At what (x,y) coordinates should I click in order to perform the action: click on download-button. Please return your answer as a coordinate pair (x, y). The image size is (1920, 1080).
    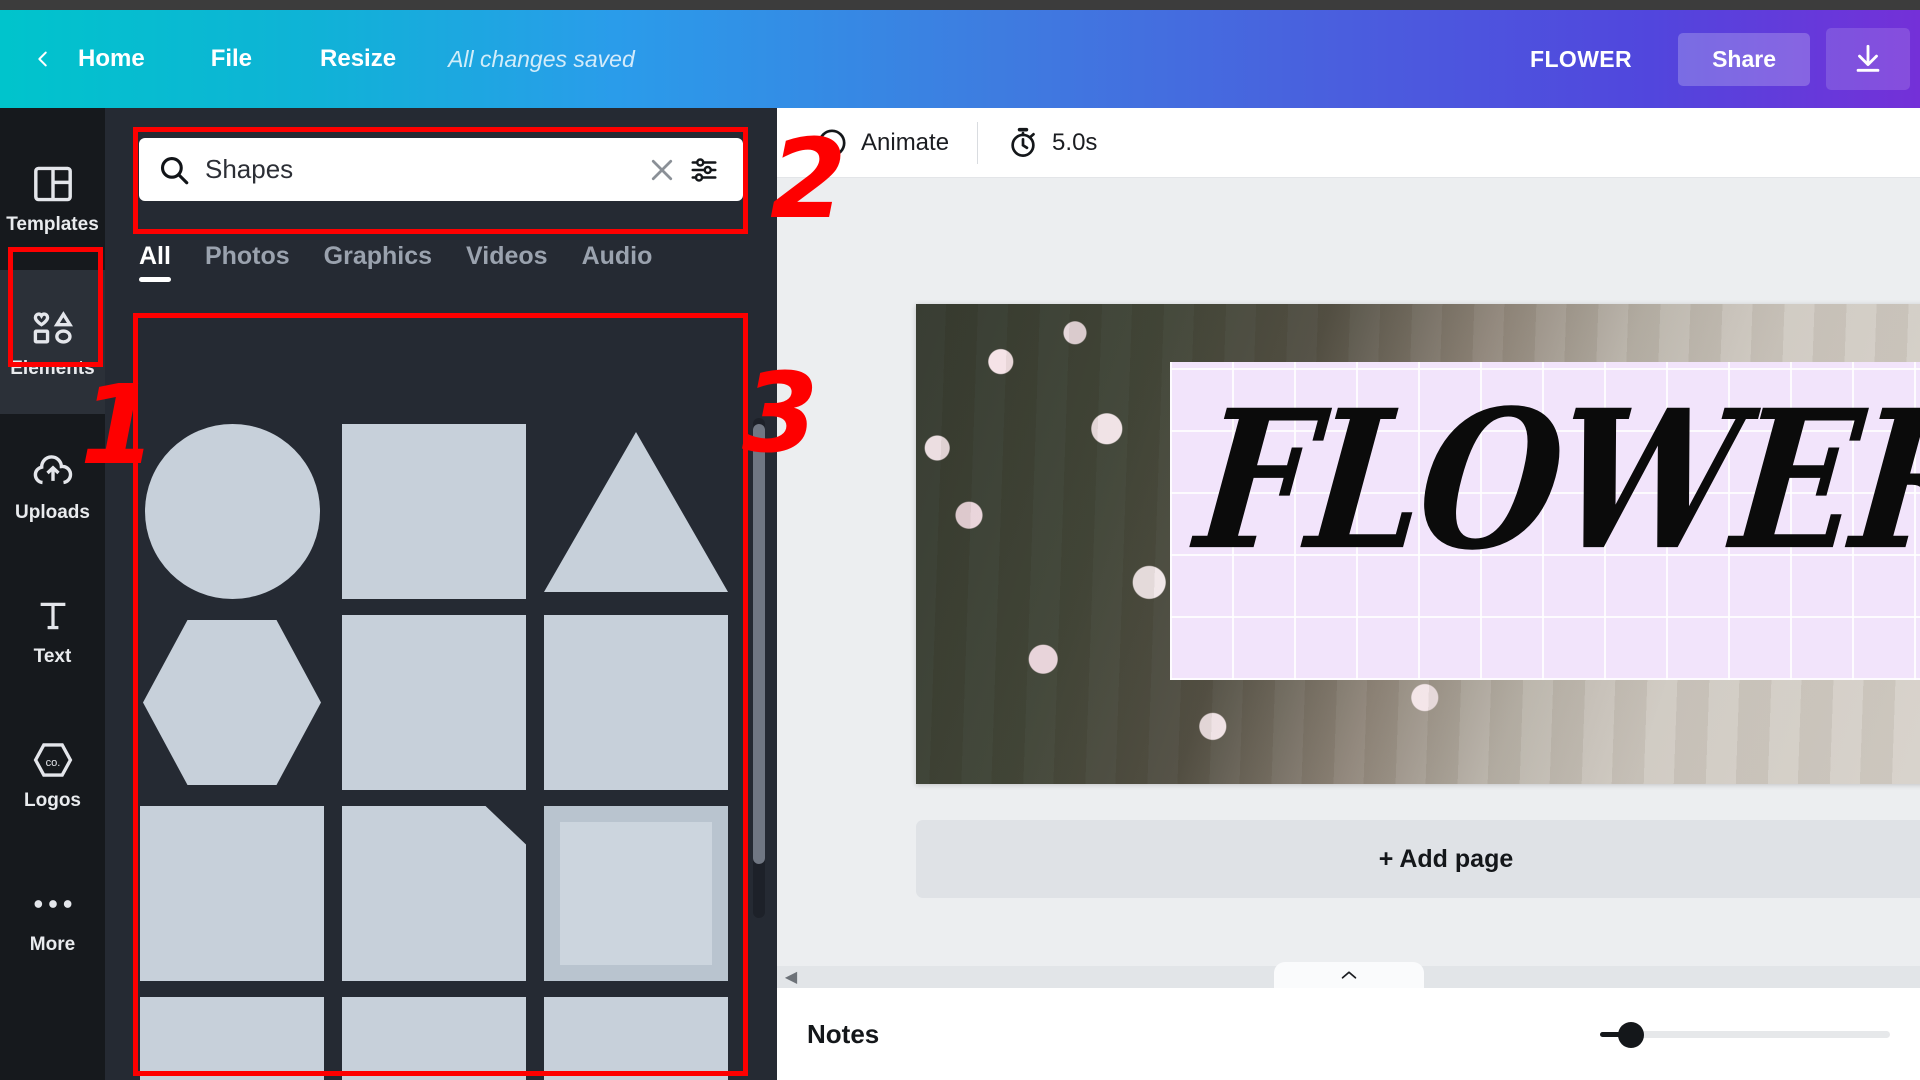
    Looking at the image, I should click on (1868, 59).